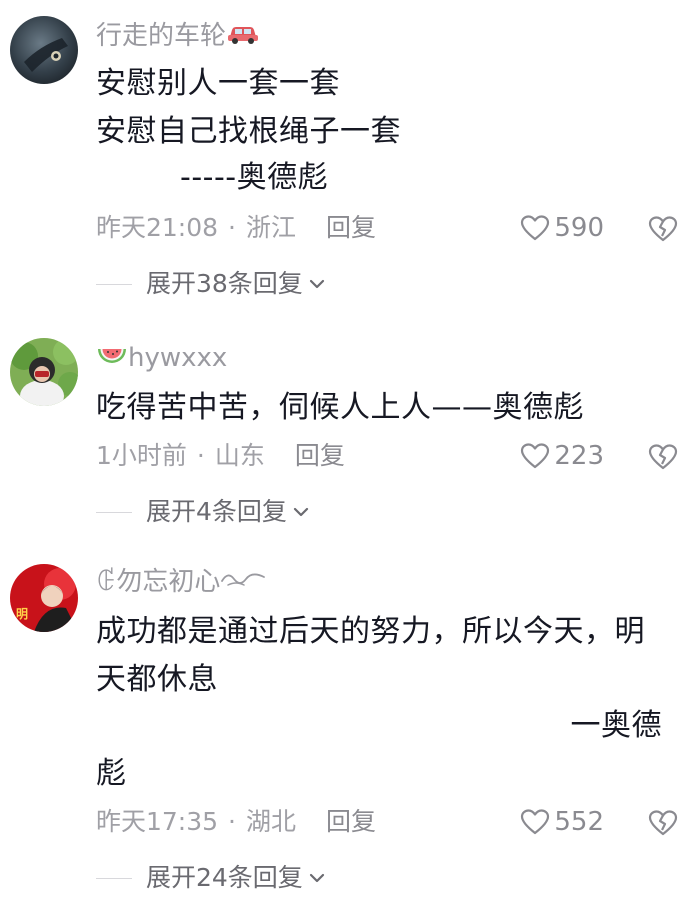 The image size is (690, 906). Describe the element at coordinates (112, 359) in the screenshot. I see `watermelon-icon` at that location.